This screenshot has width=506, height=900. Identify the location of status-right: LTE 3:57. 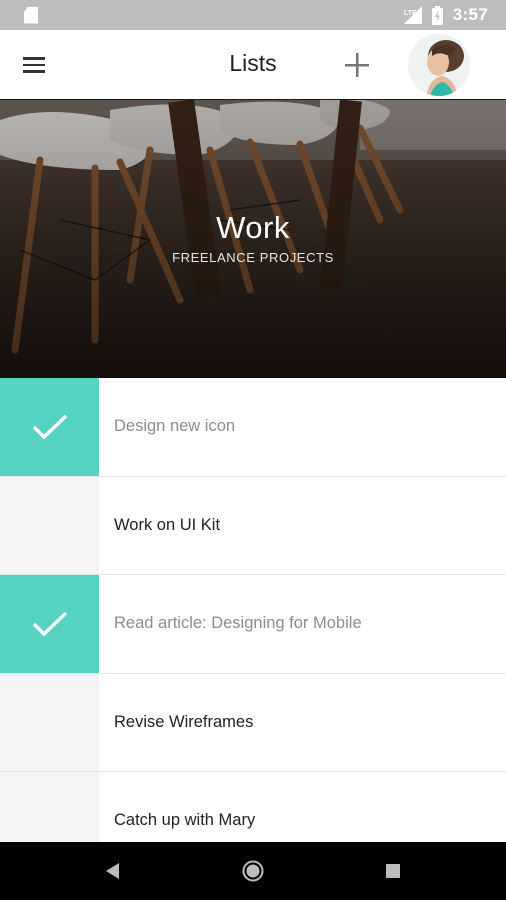
(445, 15).